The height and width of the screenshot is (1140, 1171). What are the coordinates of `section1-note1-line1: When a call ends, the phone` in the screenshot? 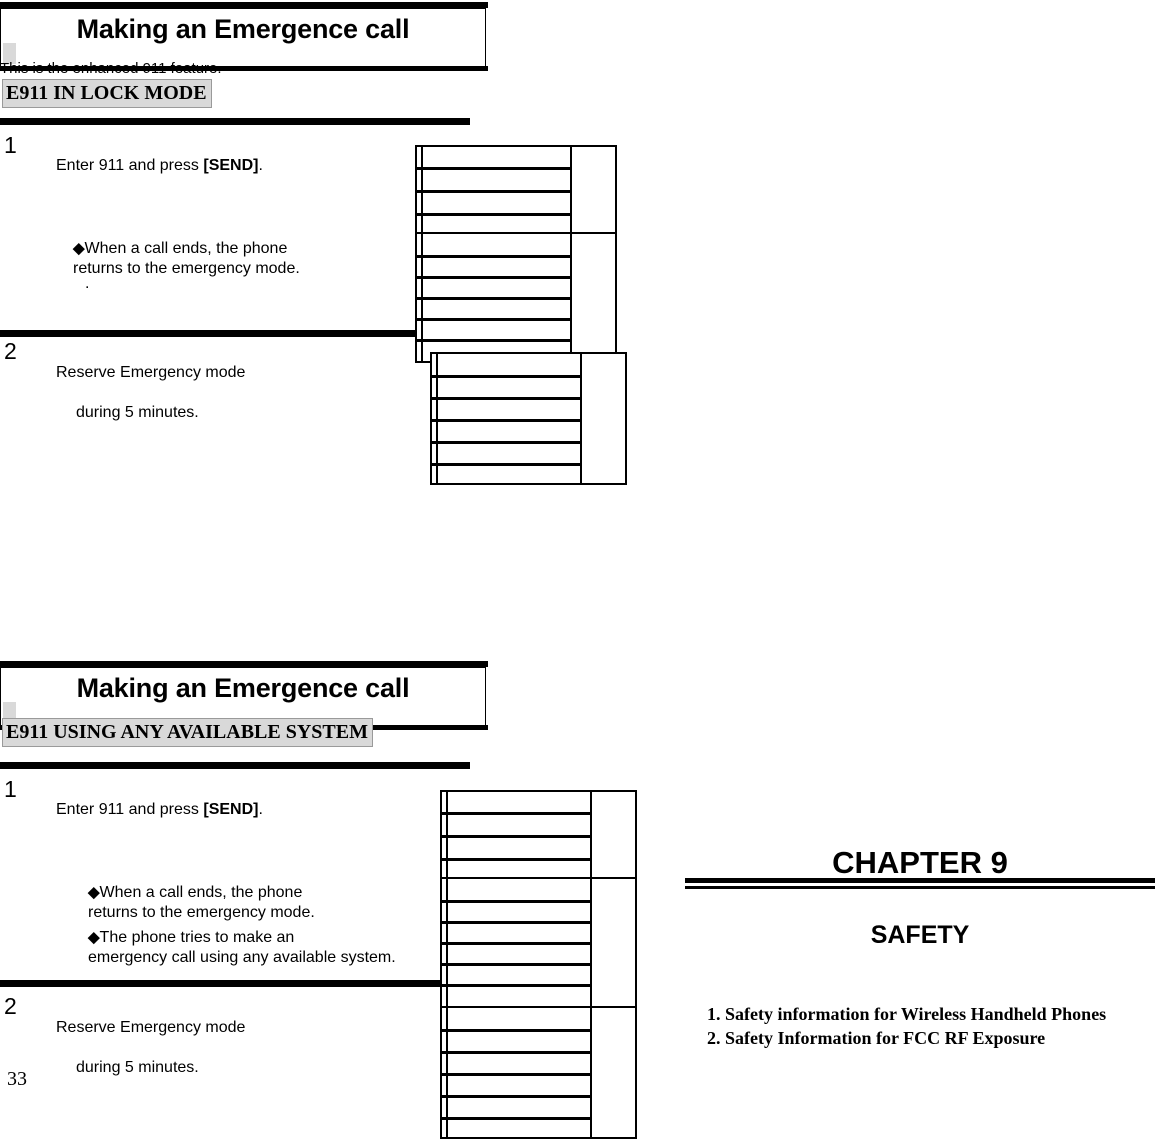 It's located at (186, 248).